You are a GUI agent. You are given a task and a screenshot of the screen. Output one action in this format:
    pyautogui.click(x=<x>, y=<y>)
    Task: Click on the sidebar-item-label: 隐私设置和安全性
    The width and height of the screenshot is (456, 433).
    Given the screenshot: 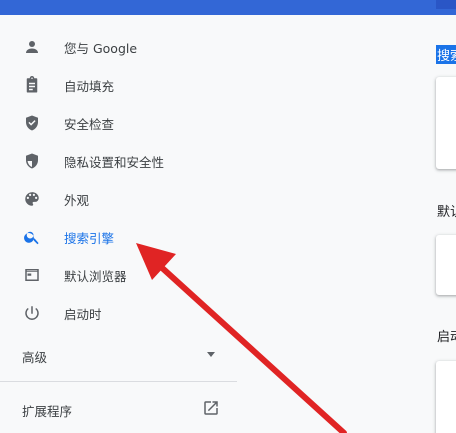 What is the action you would take?
    pyautogui.click(x=114, y=162)
    